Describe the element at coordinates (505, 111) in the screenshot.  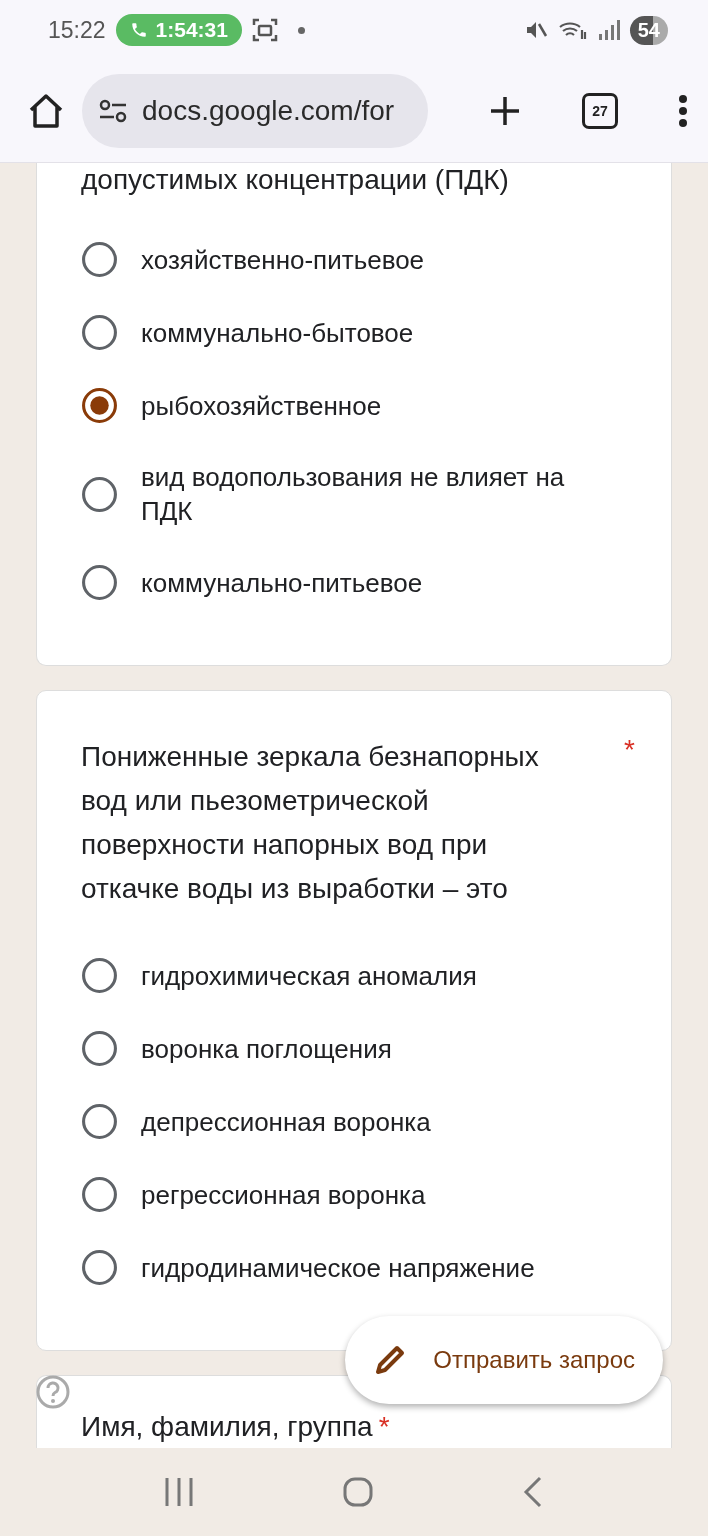
I see `new-tab-icon` at that location.